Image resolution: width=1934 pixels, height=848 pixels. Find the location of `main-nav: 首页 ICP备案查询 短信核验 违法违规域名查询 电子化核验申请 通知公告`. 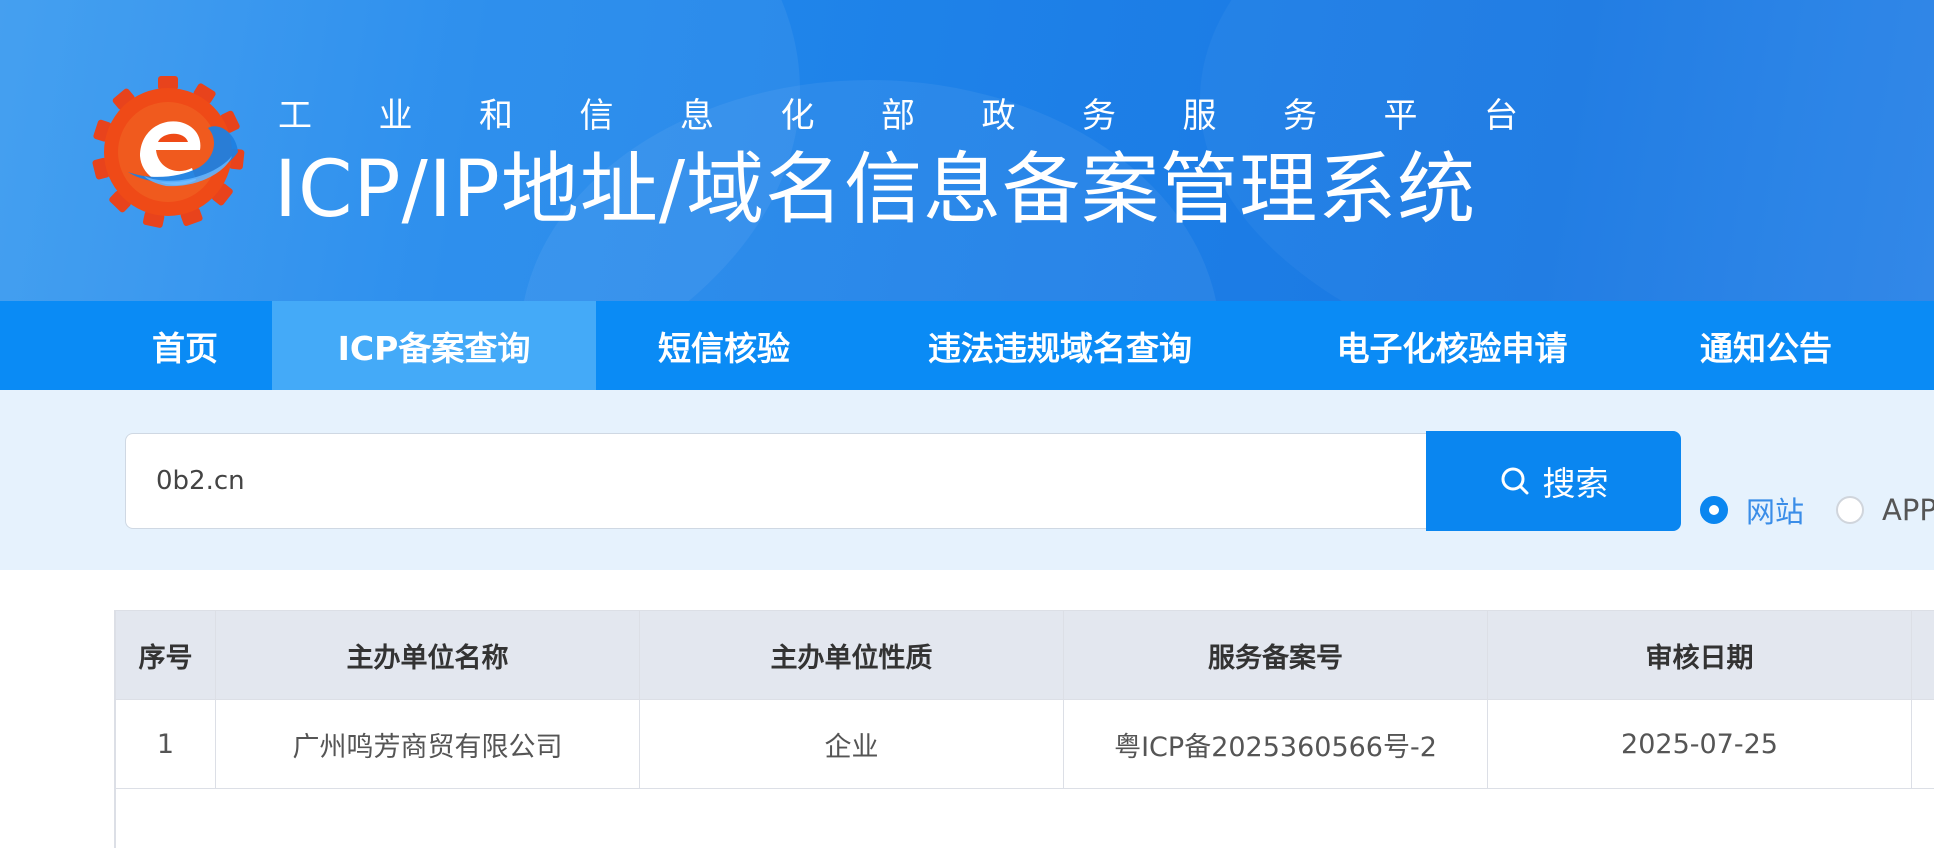

main-nav: 首页 ICP备案查询 短信核验 违法违规域名查询 电子化核验申请 通知公告 is located at coordinates (967, 345).